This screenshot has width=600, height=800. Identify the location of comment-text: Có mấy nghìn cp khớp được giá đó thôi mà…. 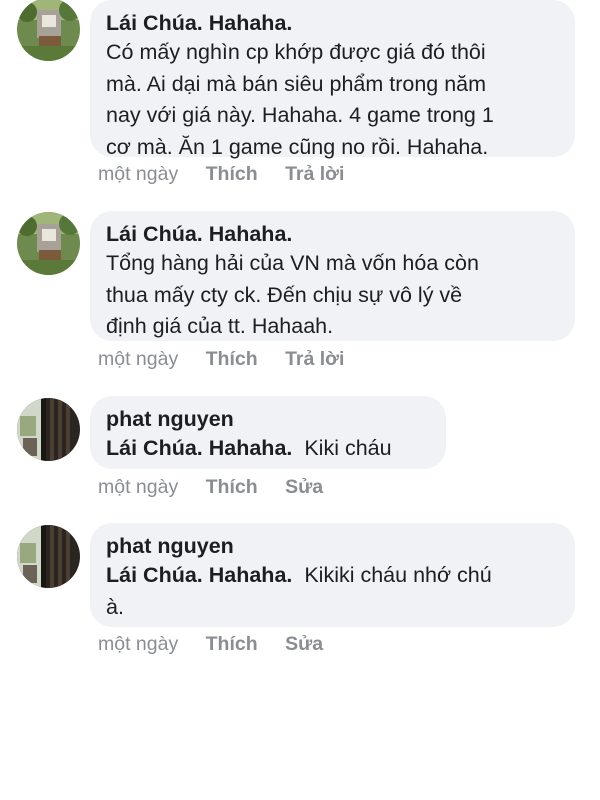
(300, 99).